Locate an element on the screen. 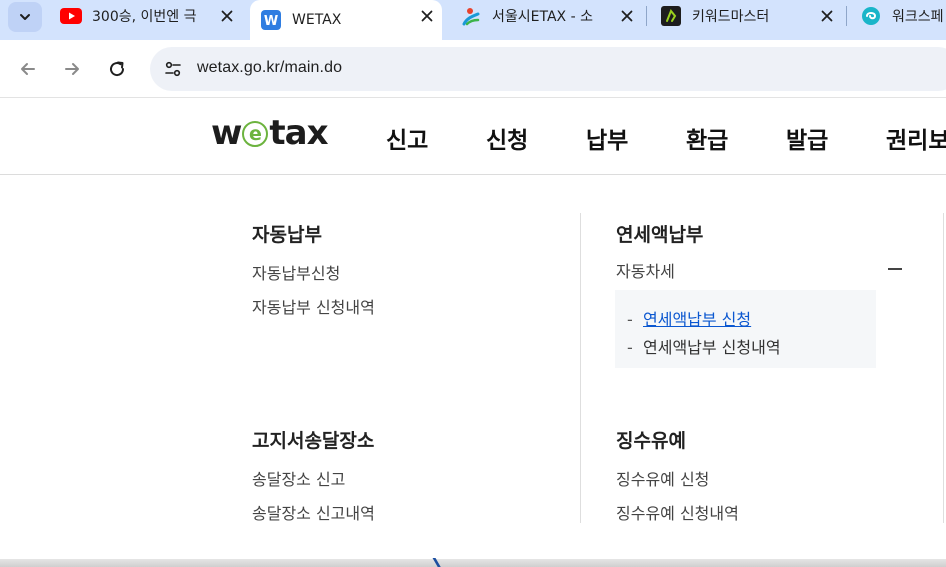  page-backdrop is located at coordinates (473, 563).